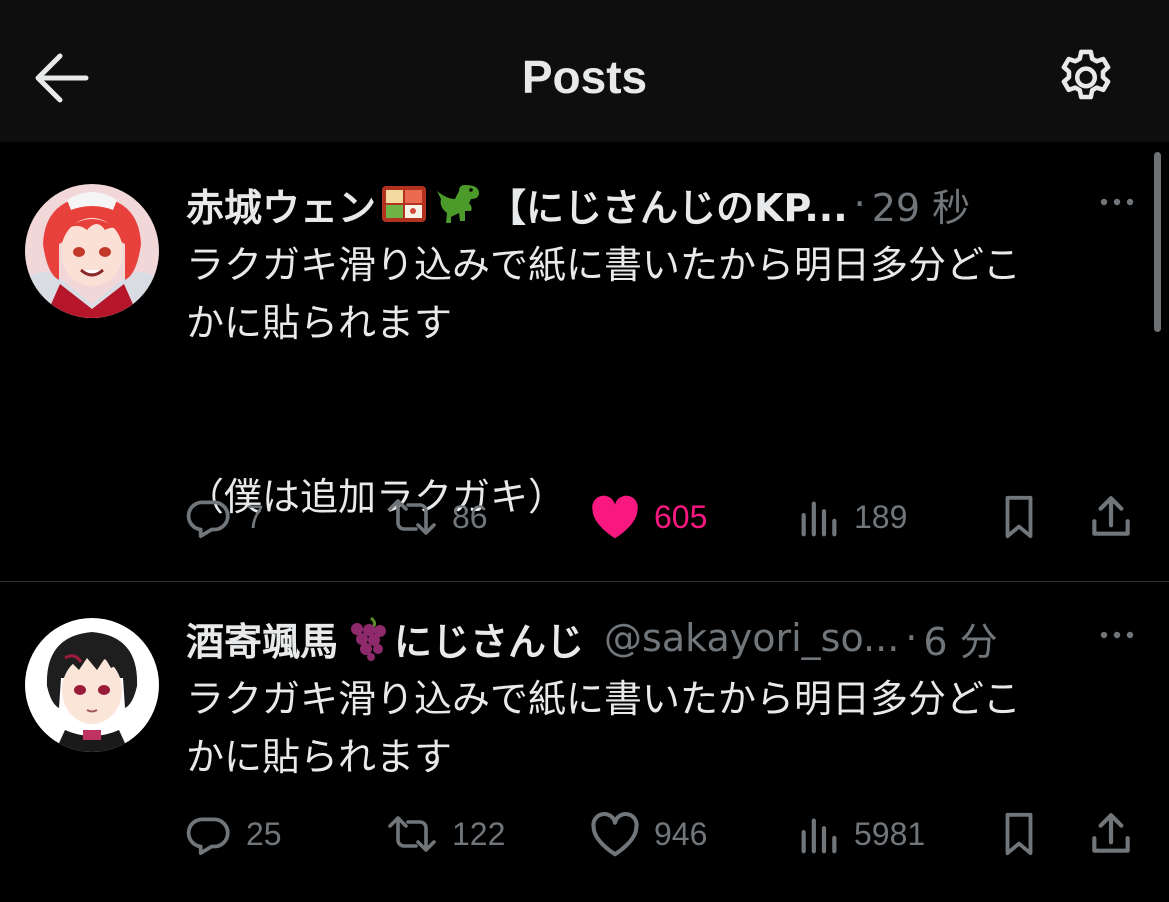 This screenshot has height=902, width=1169. Describe the element at coordinates (255, 516) in the screenshot. I see `reply-count: 7` at that location.